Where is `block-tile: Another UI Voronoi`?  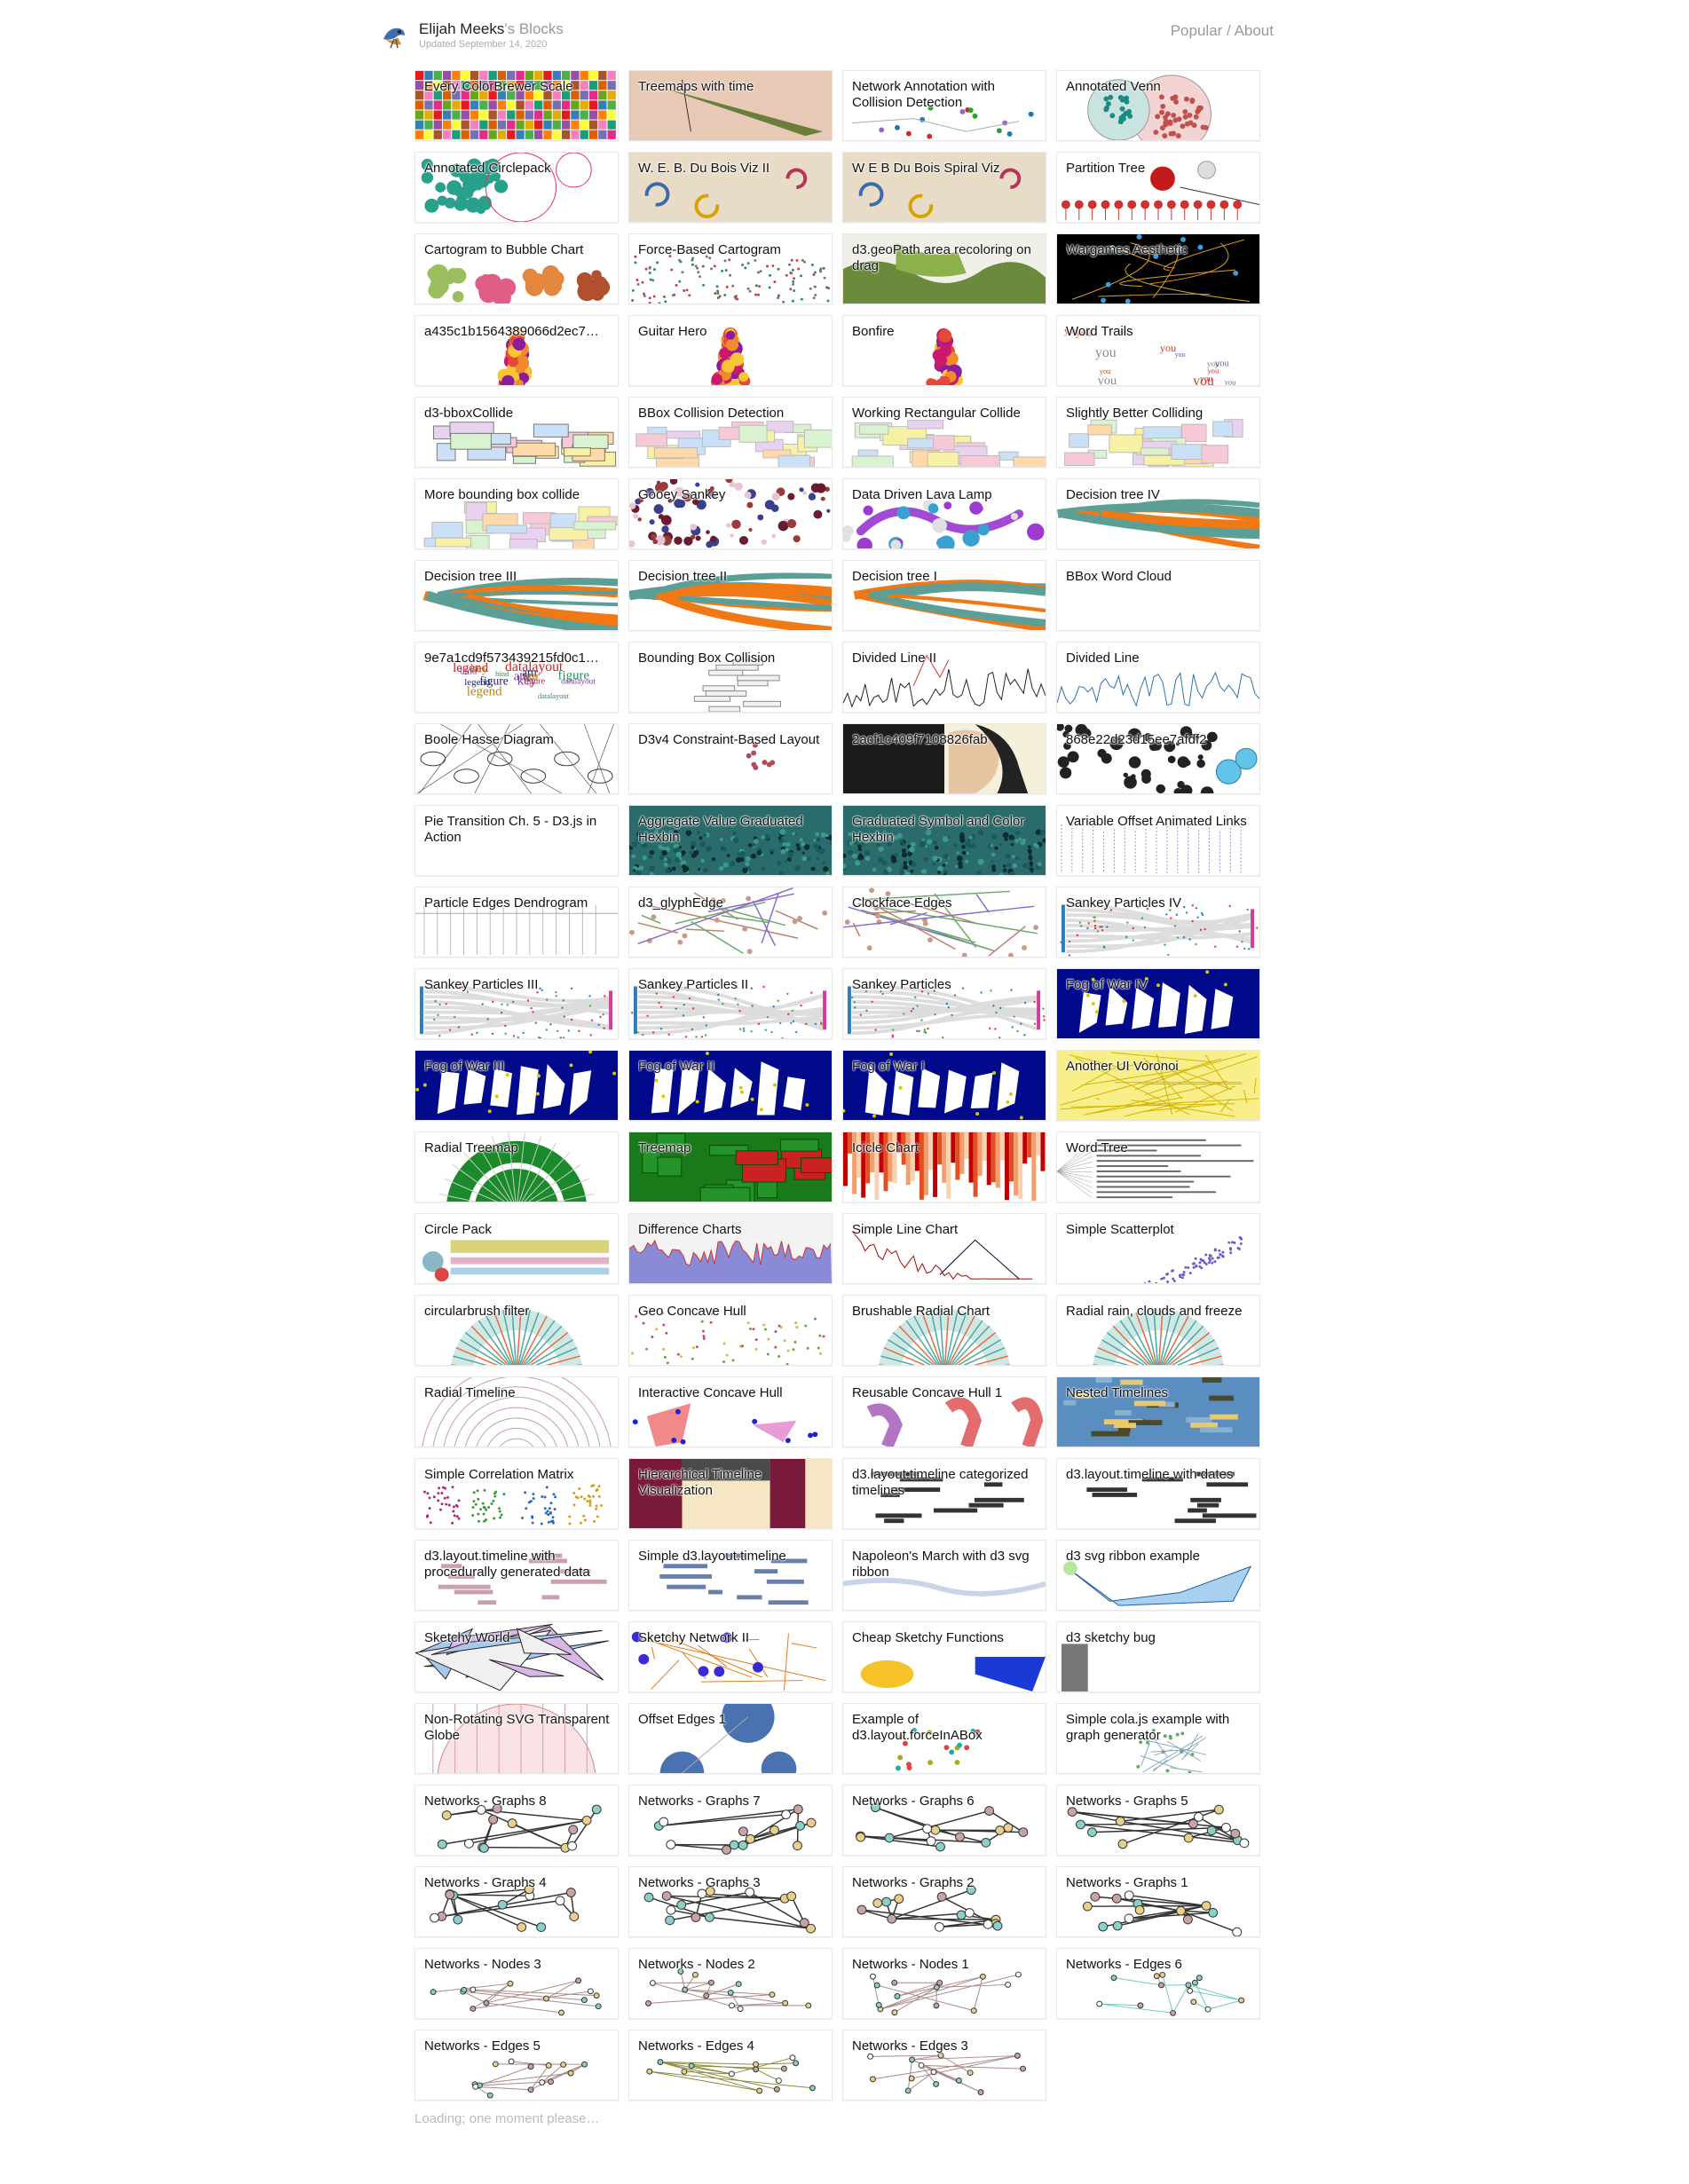 block-tile: Another UI Voronoi is located at coordinates (1158, 1085).